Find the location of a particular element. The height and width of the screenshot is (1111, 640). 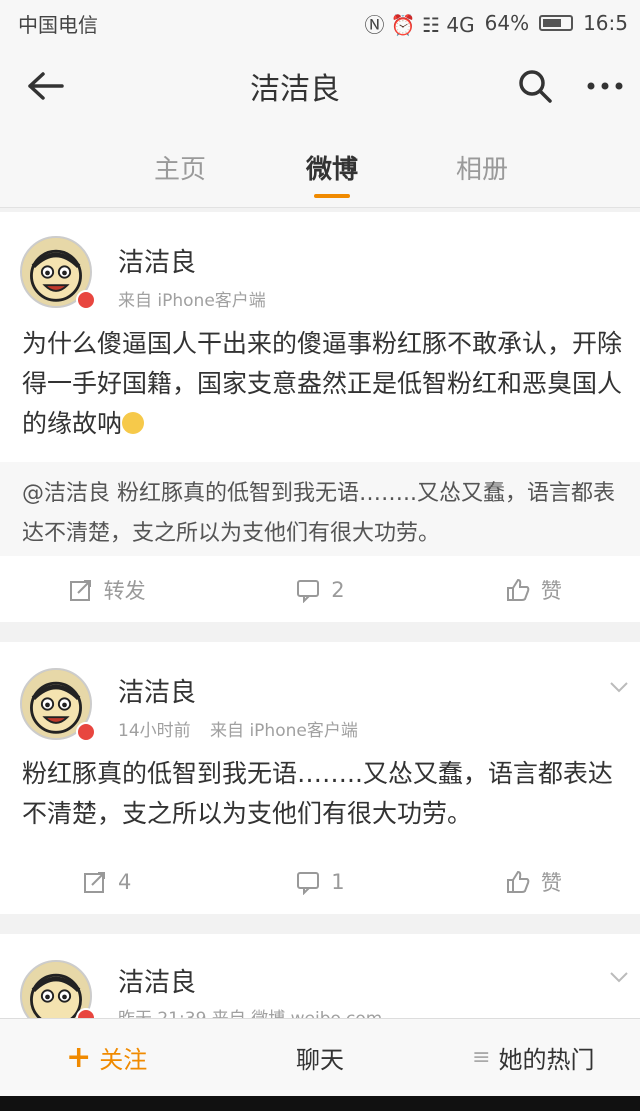

repost-count: 4 is located at coordinates (124, 882).